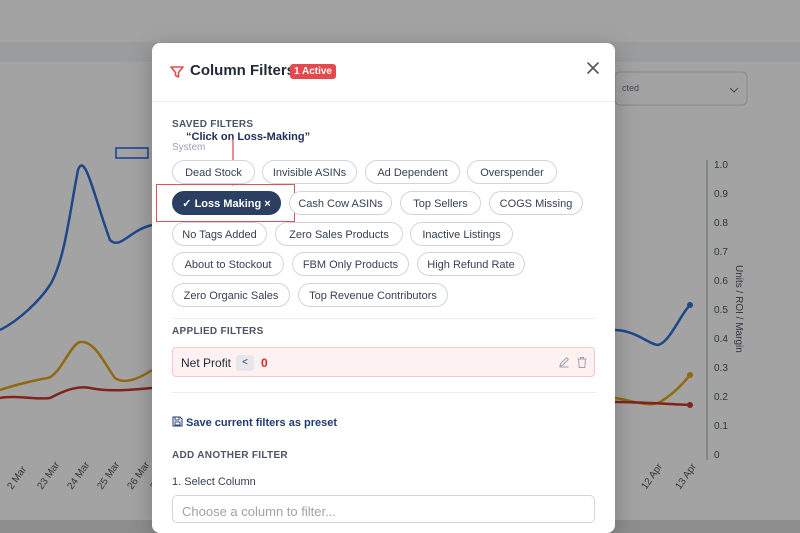 The image size is (800, 533). Describe the element at coordinates (309, 172) in the screenshot. I see `chip-invisible-asins: Invisible ASINs` at that location.